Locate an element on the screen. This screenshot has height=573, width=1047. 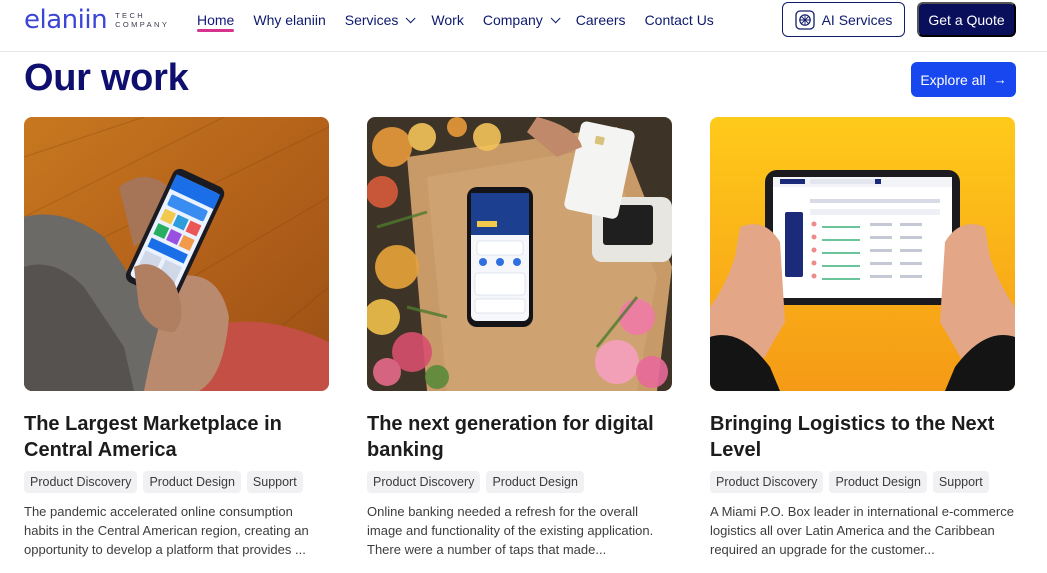
card-image-digital-banking is located at coordinates (519, 254).